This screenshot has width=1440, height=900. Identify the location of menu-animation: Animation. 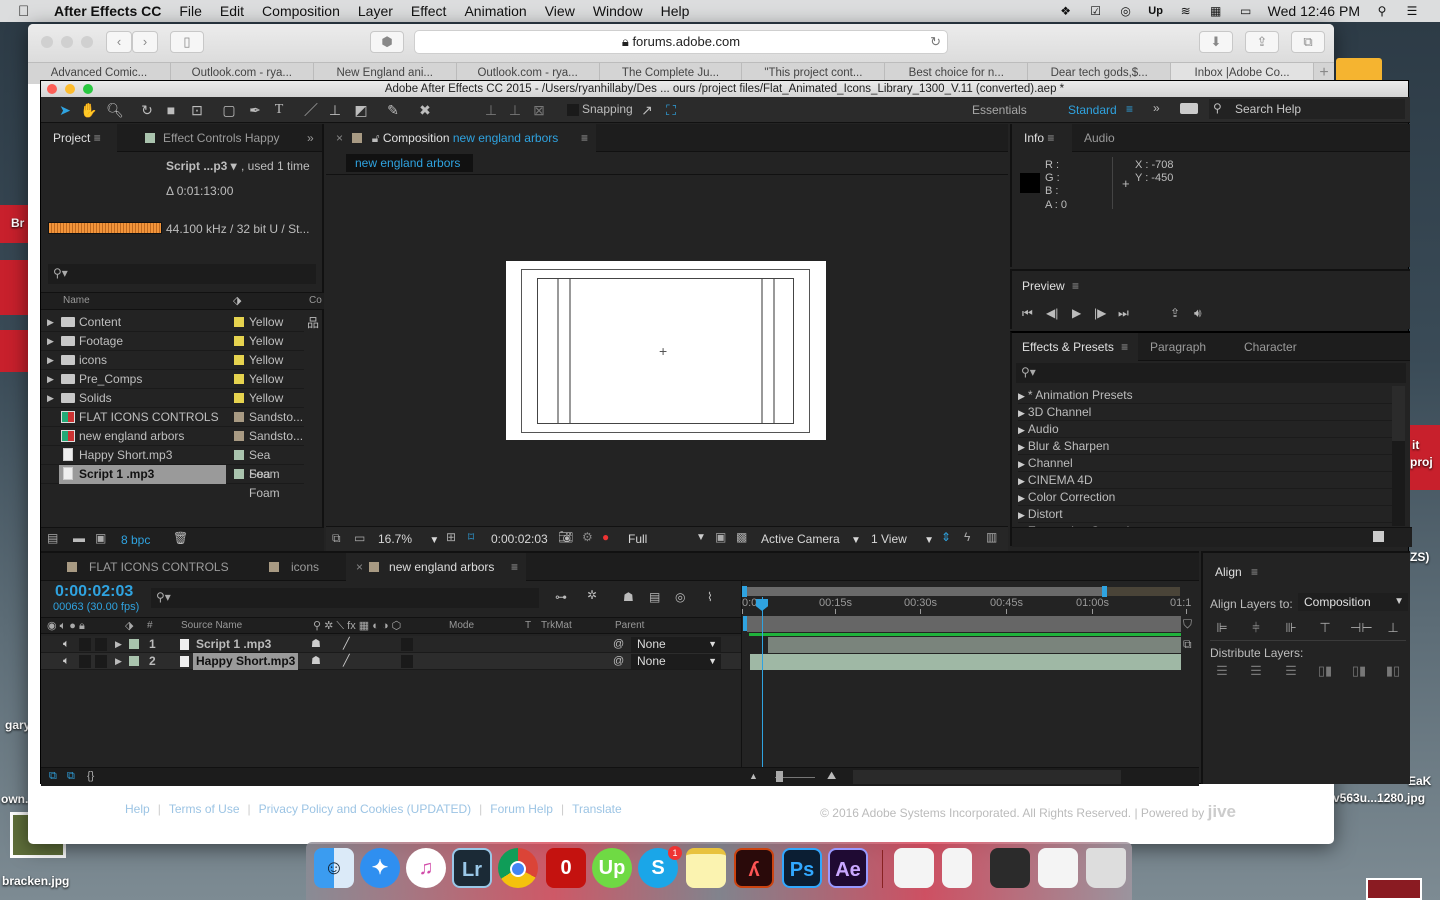
(495, 11).